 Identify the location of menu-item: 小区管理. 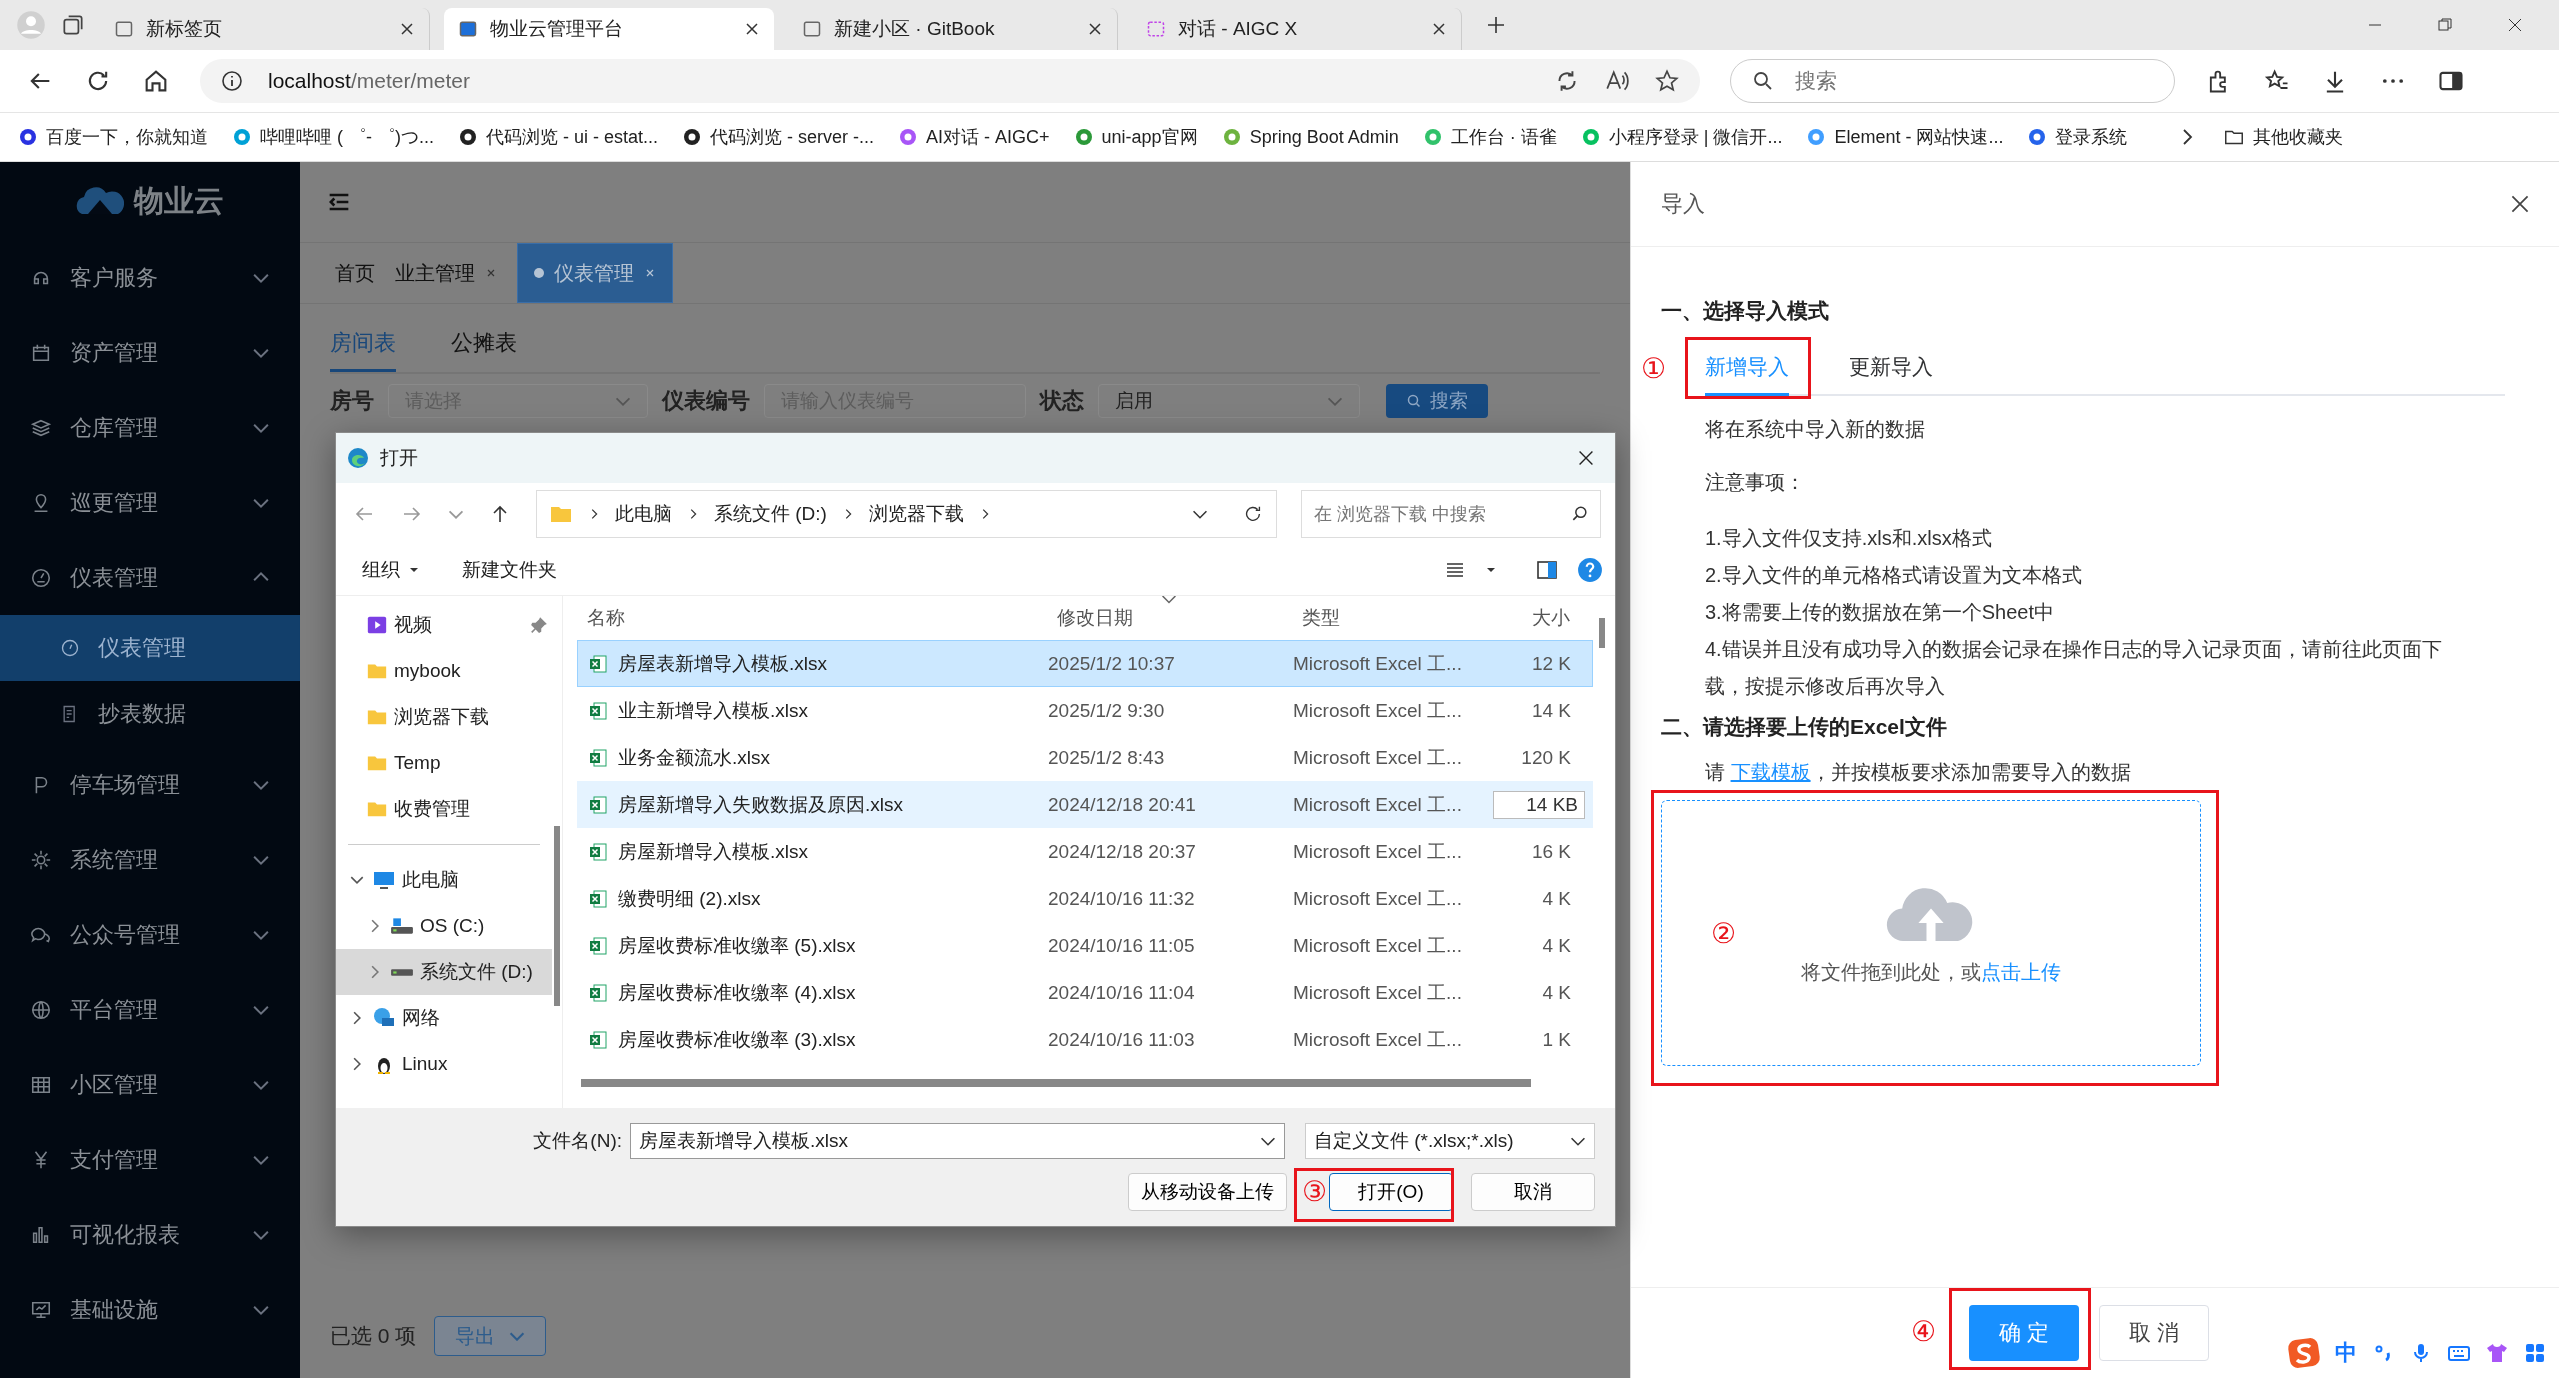
(150, 1084).